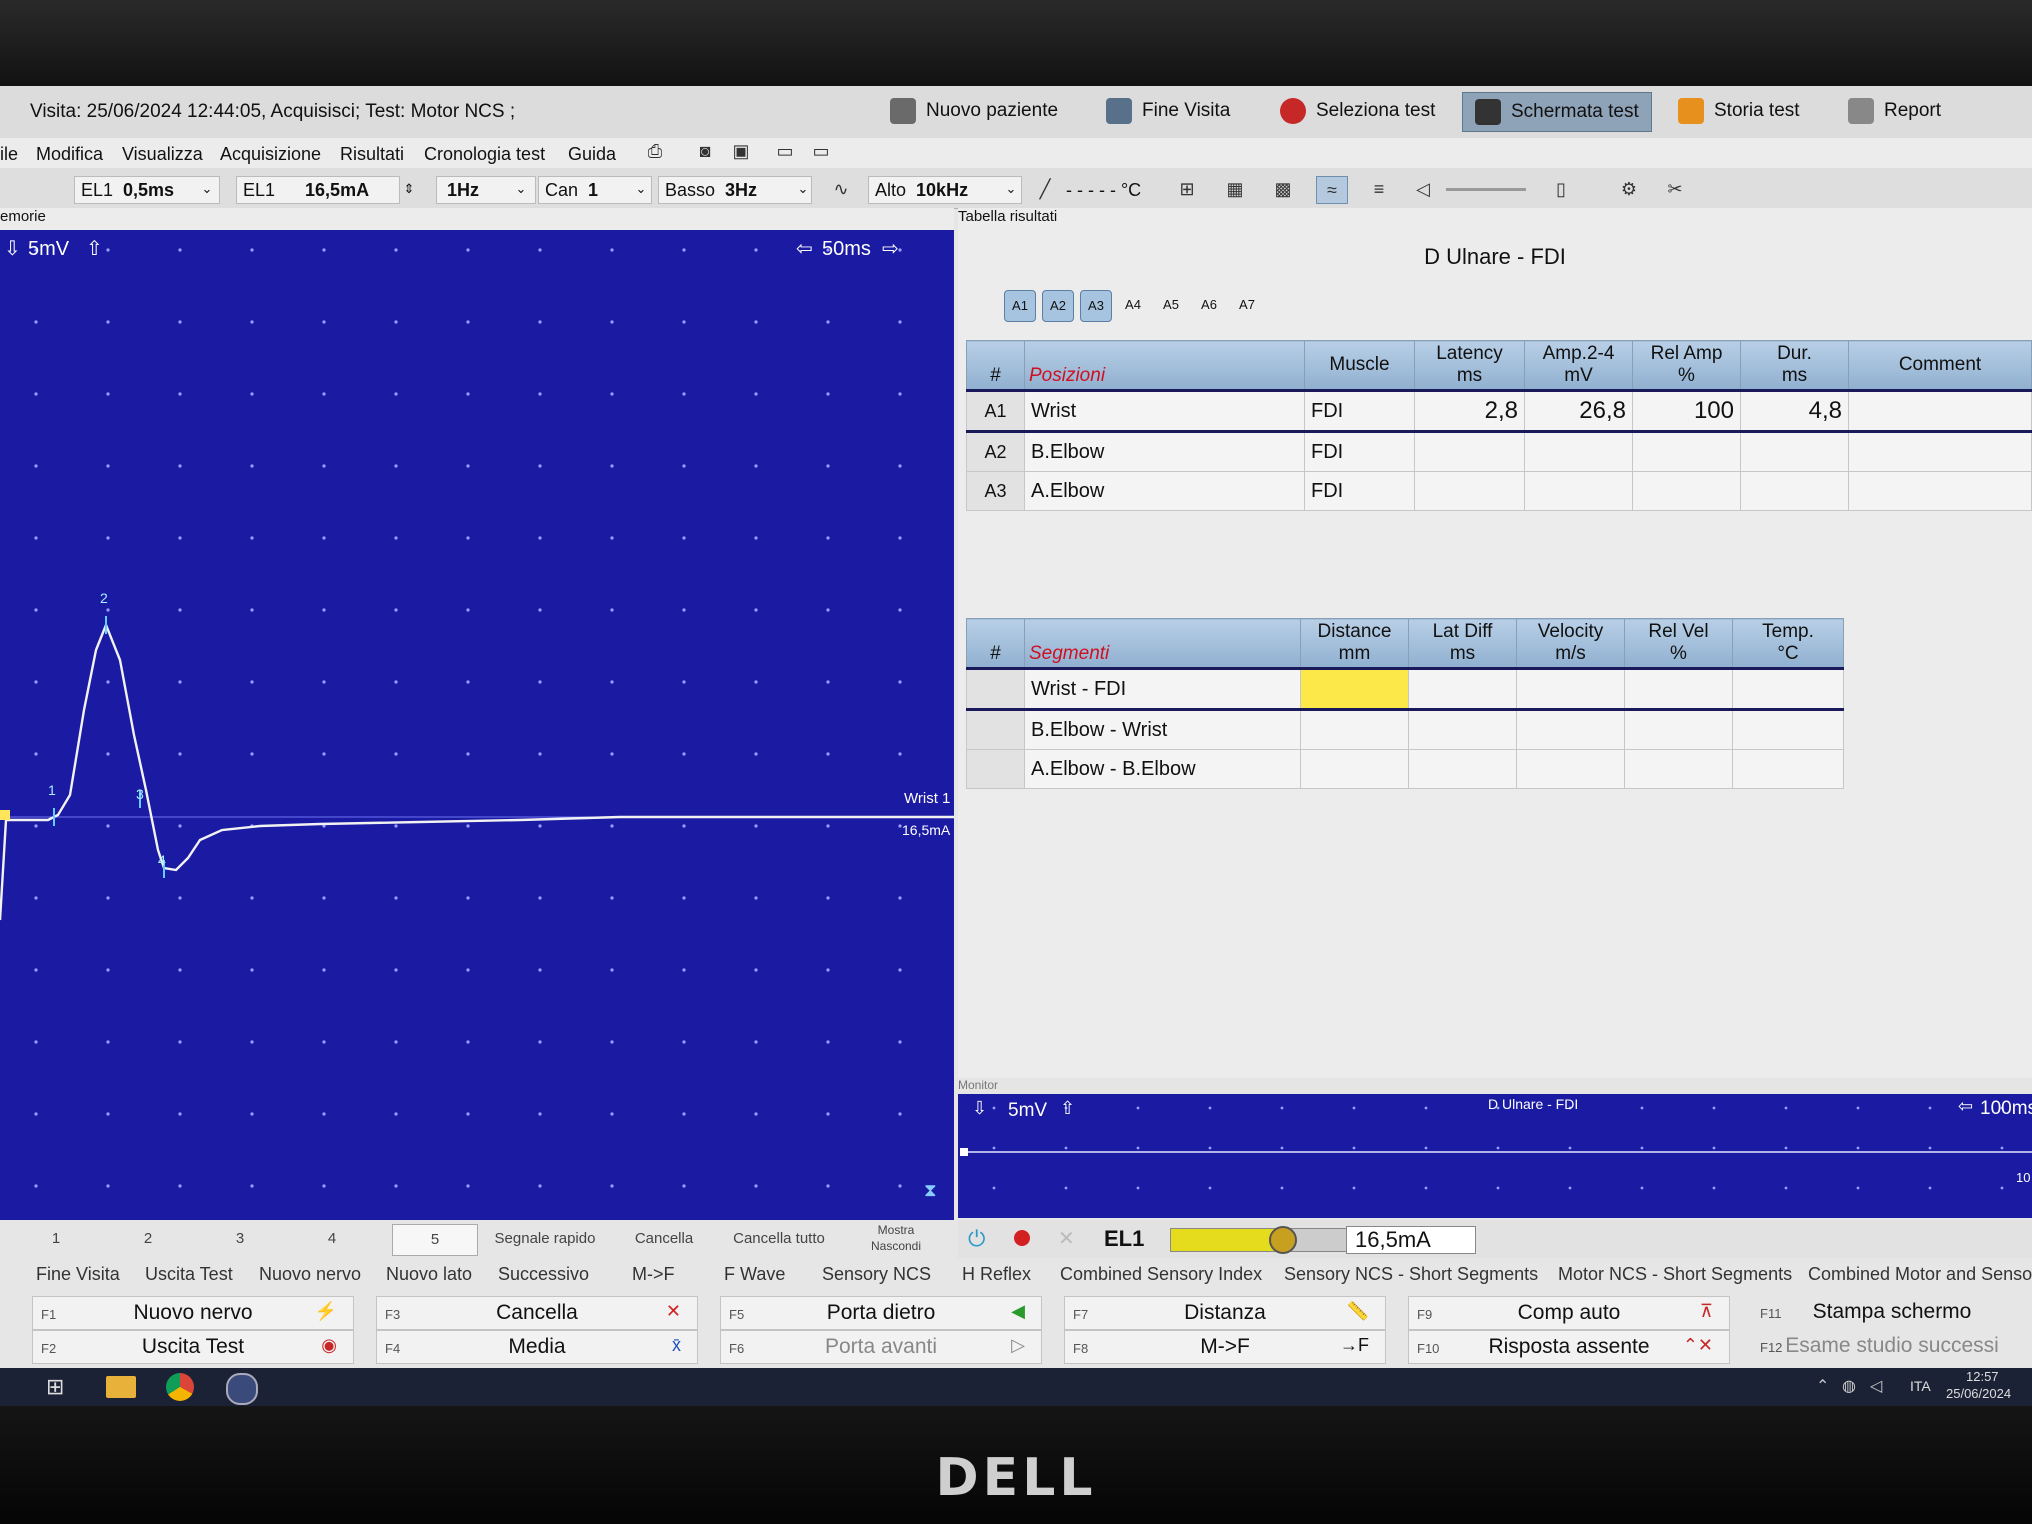 The image size is (2032, 1524). What do you see at coordinates (121, 1387) in the screenshot?
I see `file-explorer-icon` at bounding box center [121, 1387].